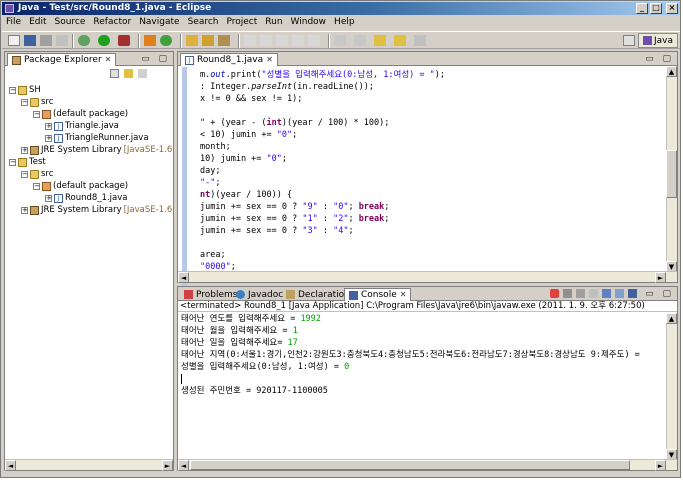 This screenshot has height=492, width=683. I want to click on code-line: nt)(year / 100)) {, so click(246, 195).